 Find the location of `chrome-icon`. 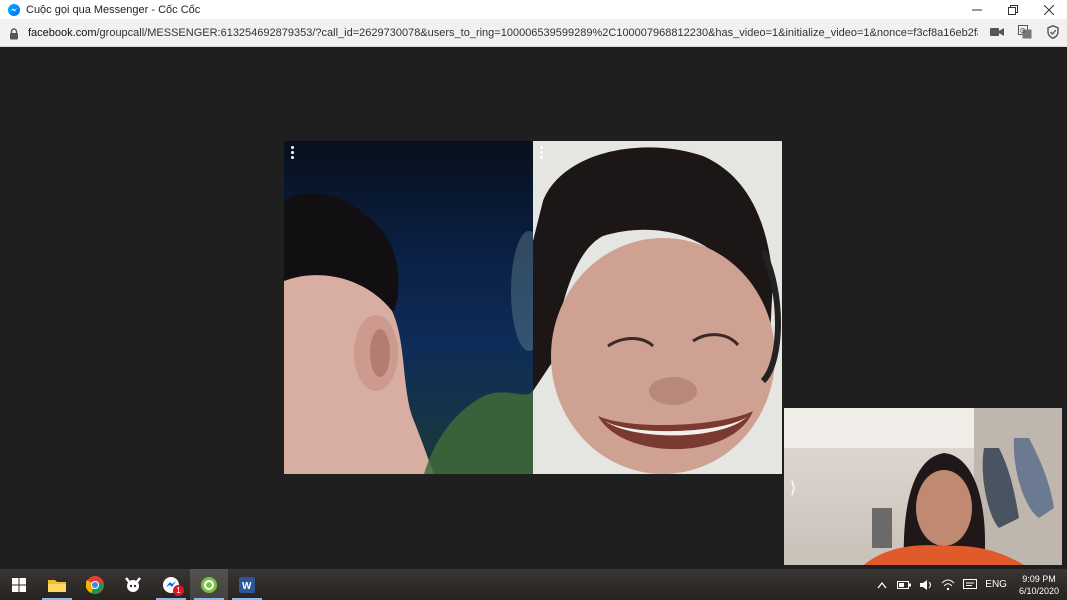

chrome-icon is located at coordinates (95, 584).